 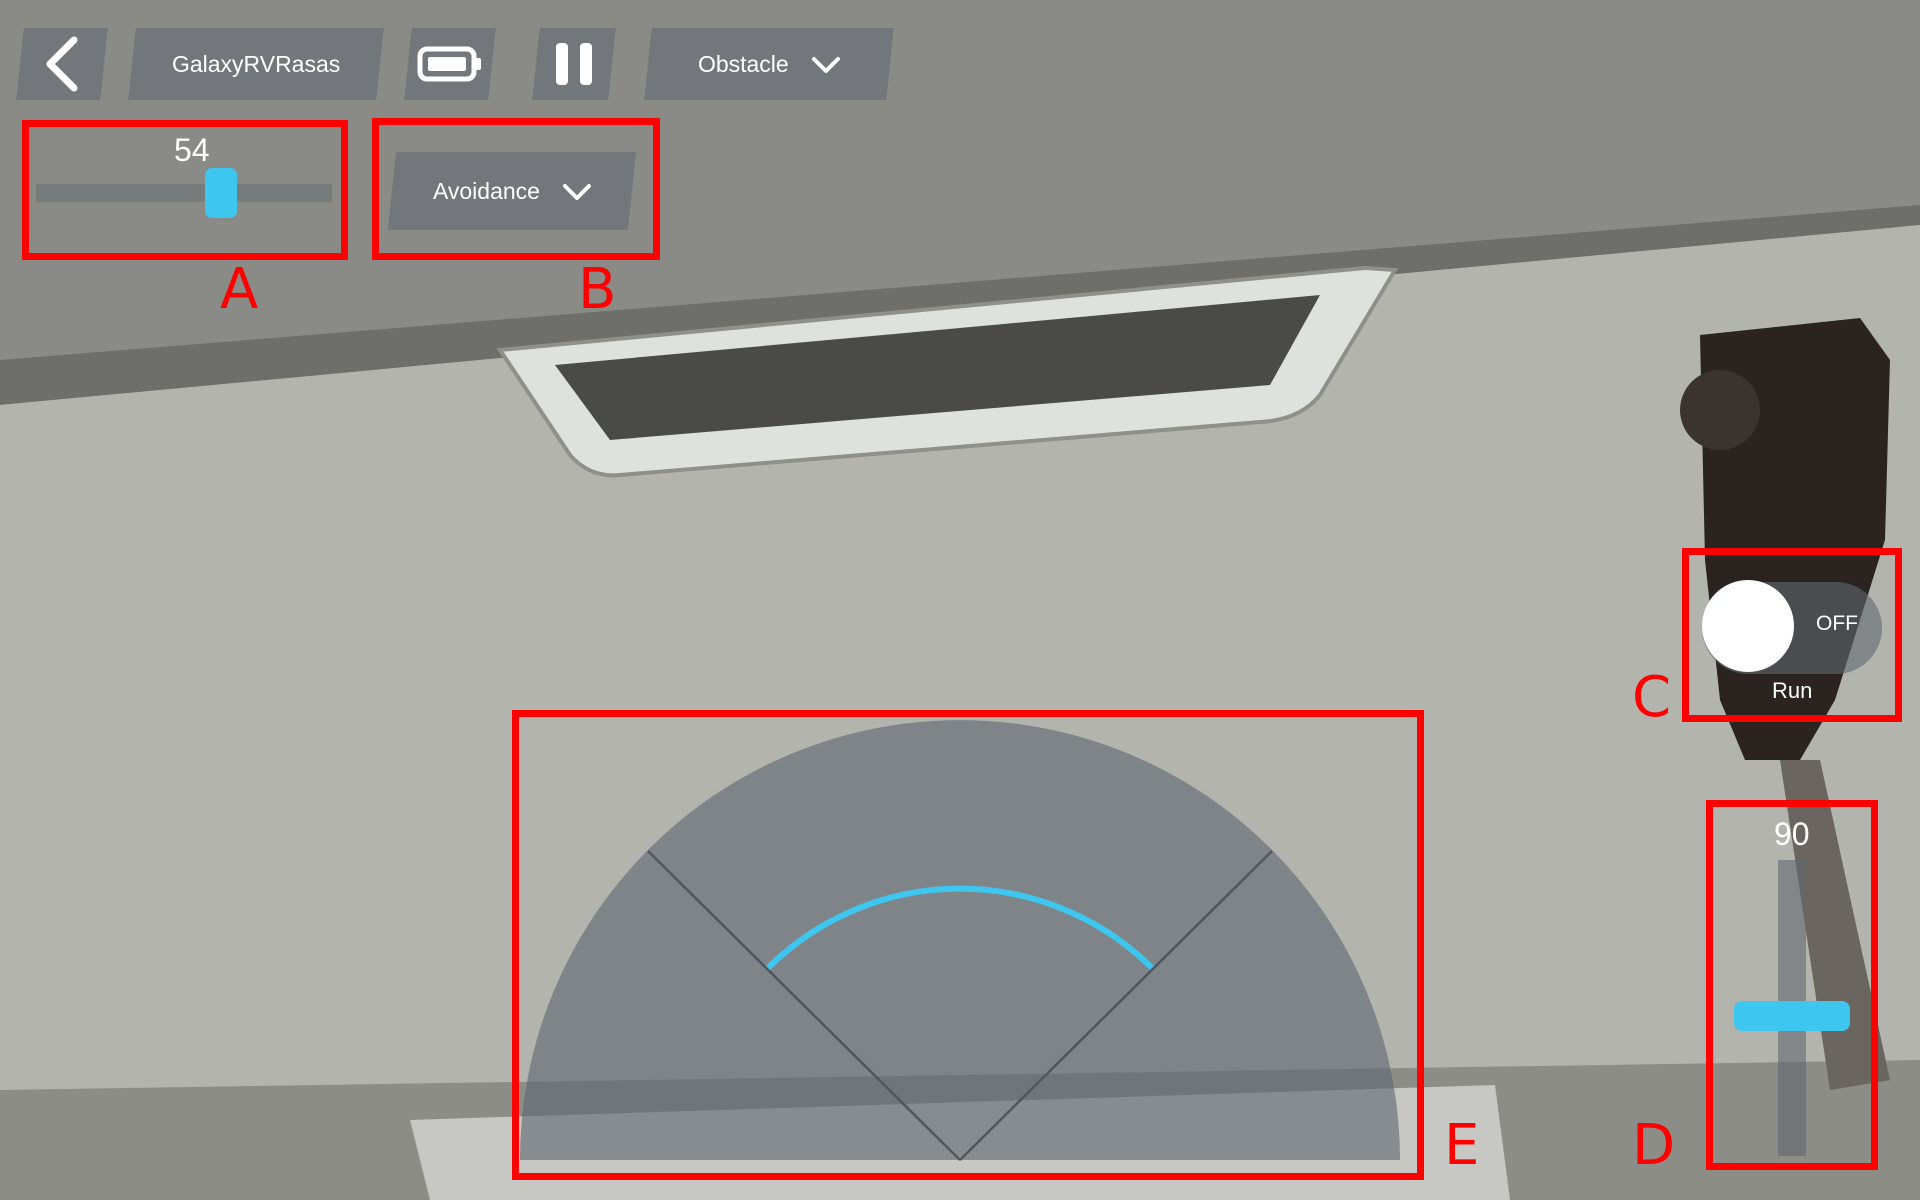 I want to click on sub-mode-dropdown: Avoidance, so click(x=512, y=191).